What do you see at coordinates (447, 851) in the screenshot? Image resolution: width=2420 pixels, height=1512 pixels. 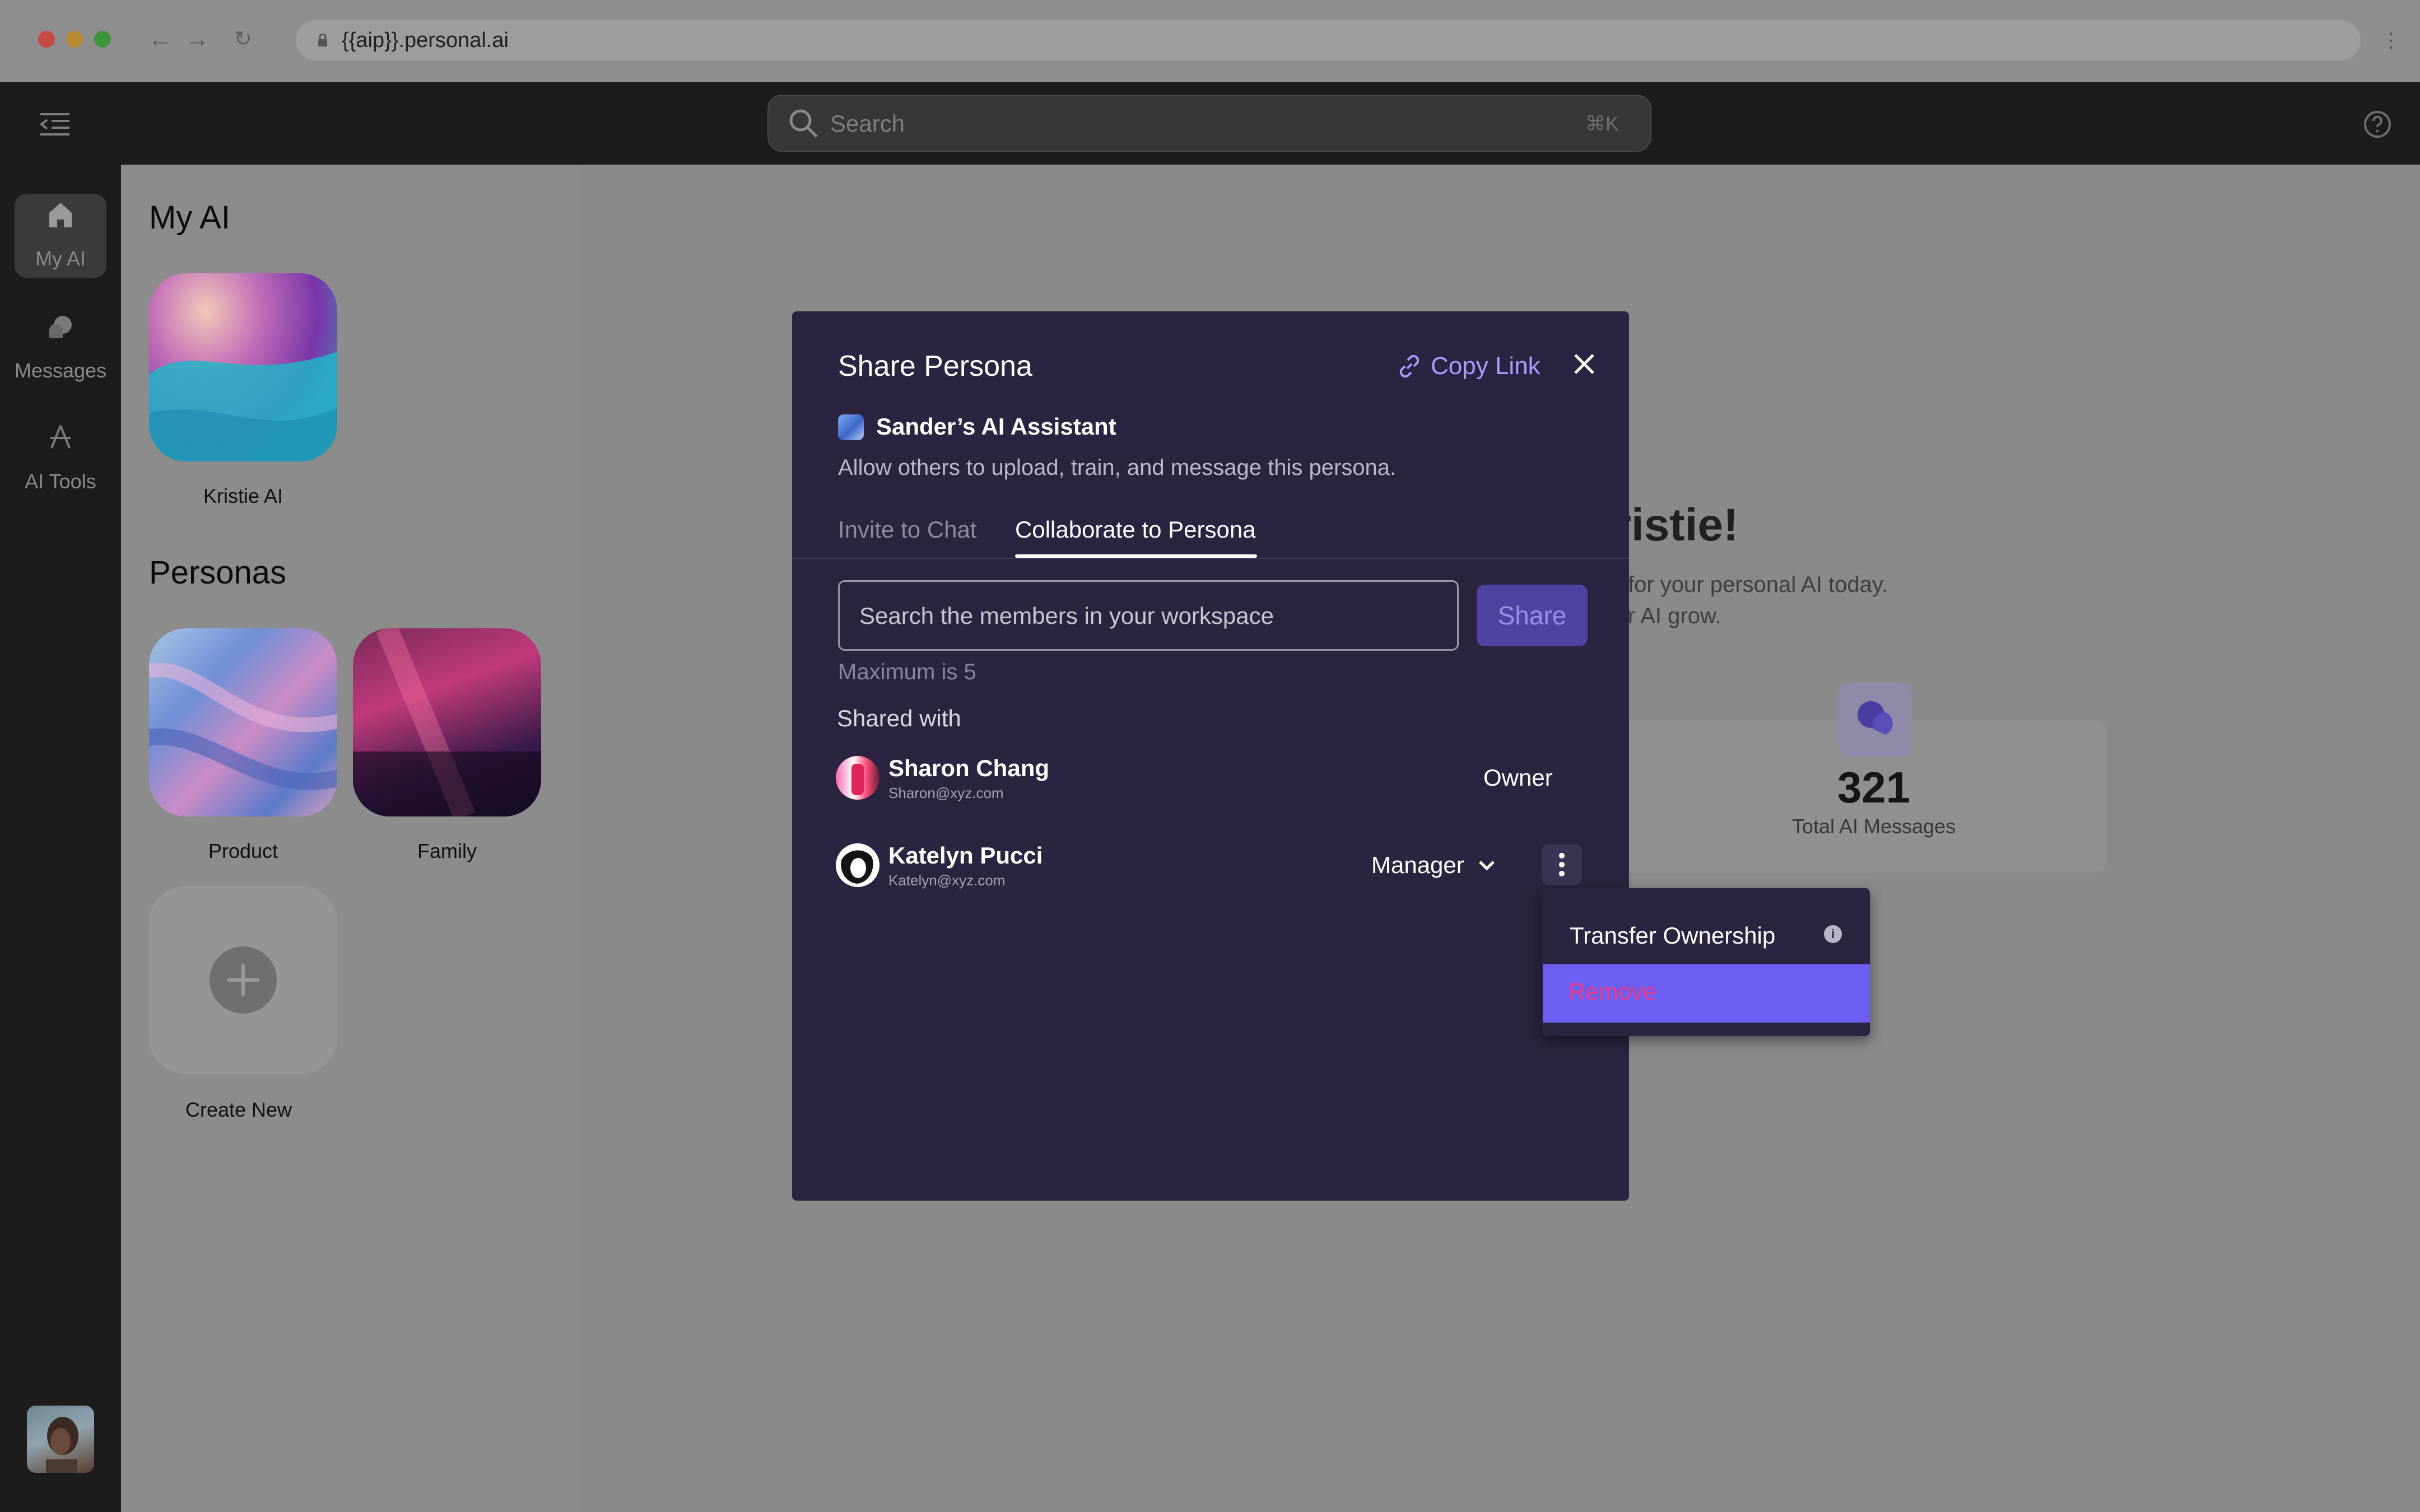 I see `persona-family-label: Family` at bounding box center [447, 851].